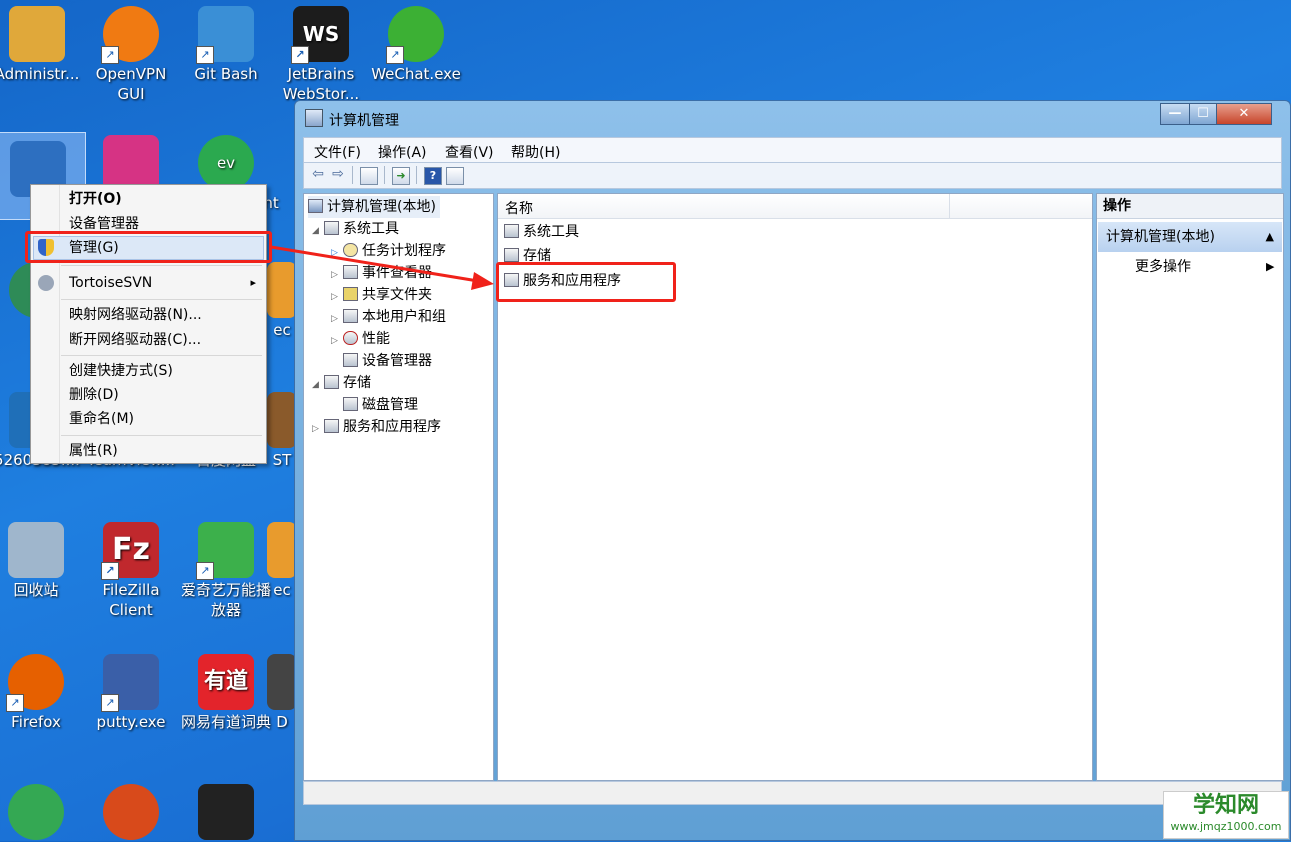 The height and width of the screenshot is (842, 1291). I want to click on annotation-arrow-head, so click(482, 281).